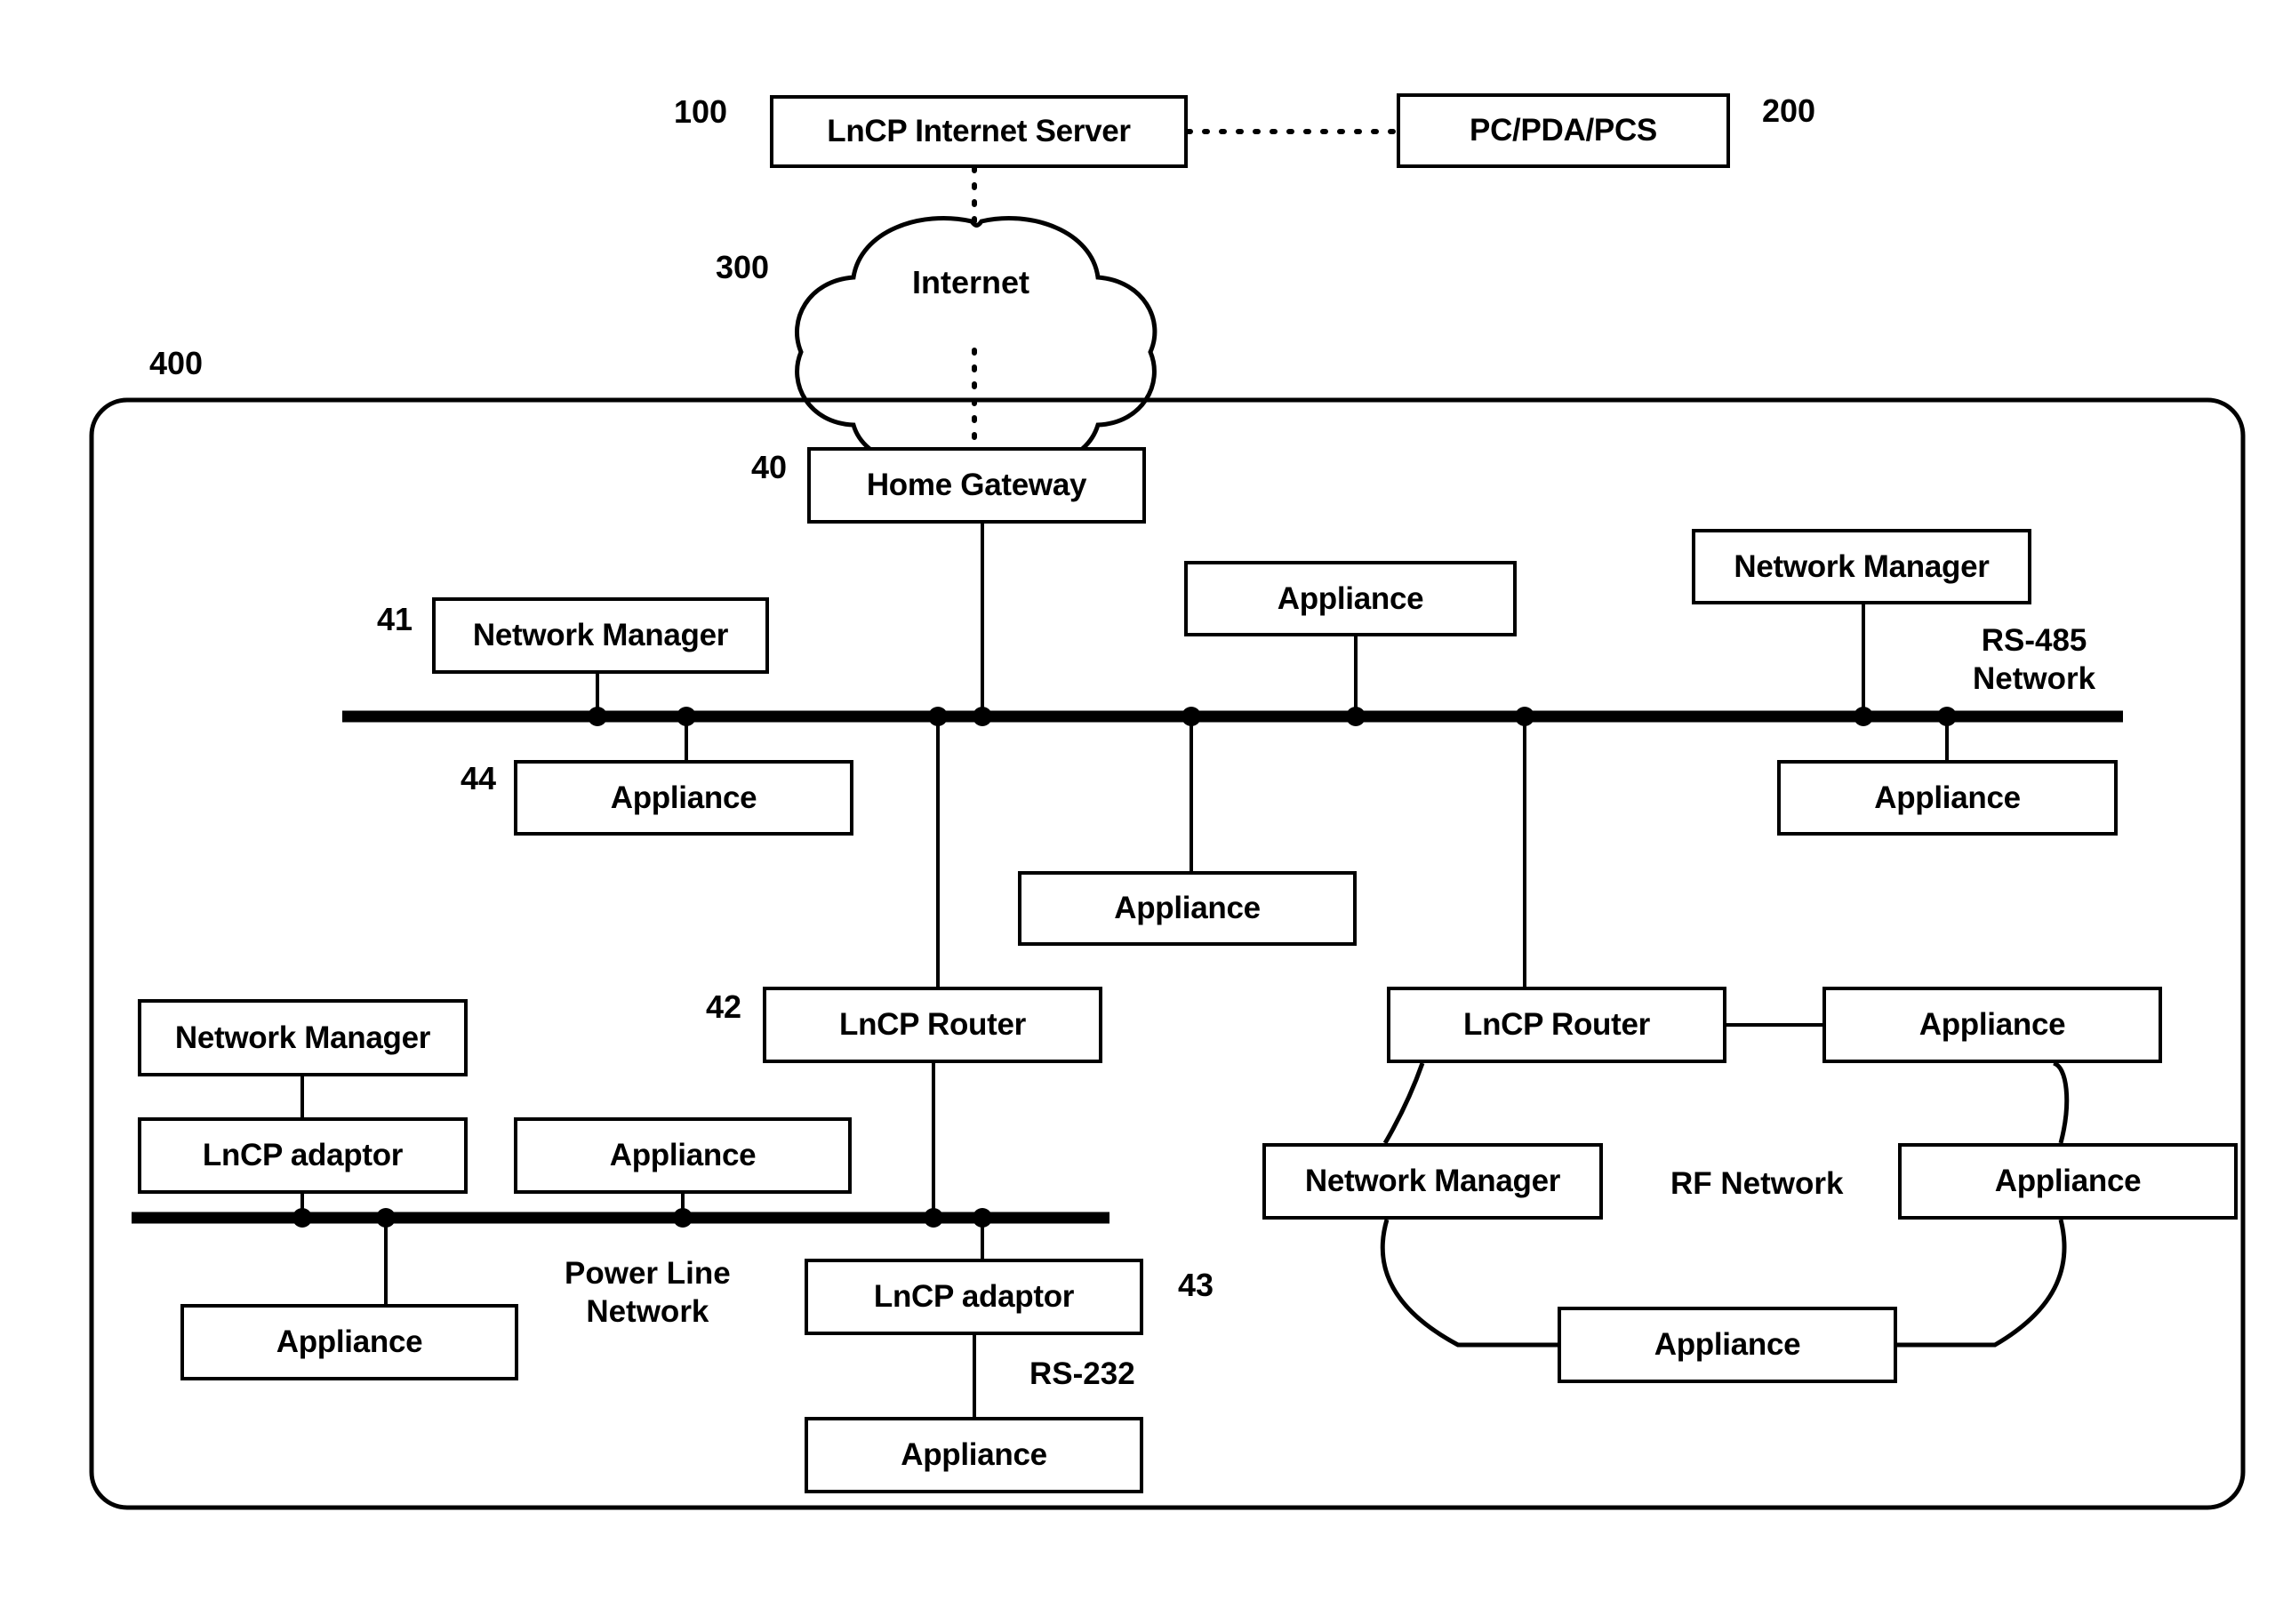 The image size is (2291, 1624). I want to click on box-label: PC/PDA/PCS, so click(1564, 130).